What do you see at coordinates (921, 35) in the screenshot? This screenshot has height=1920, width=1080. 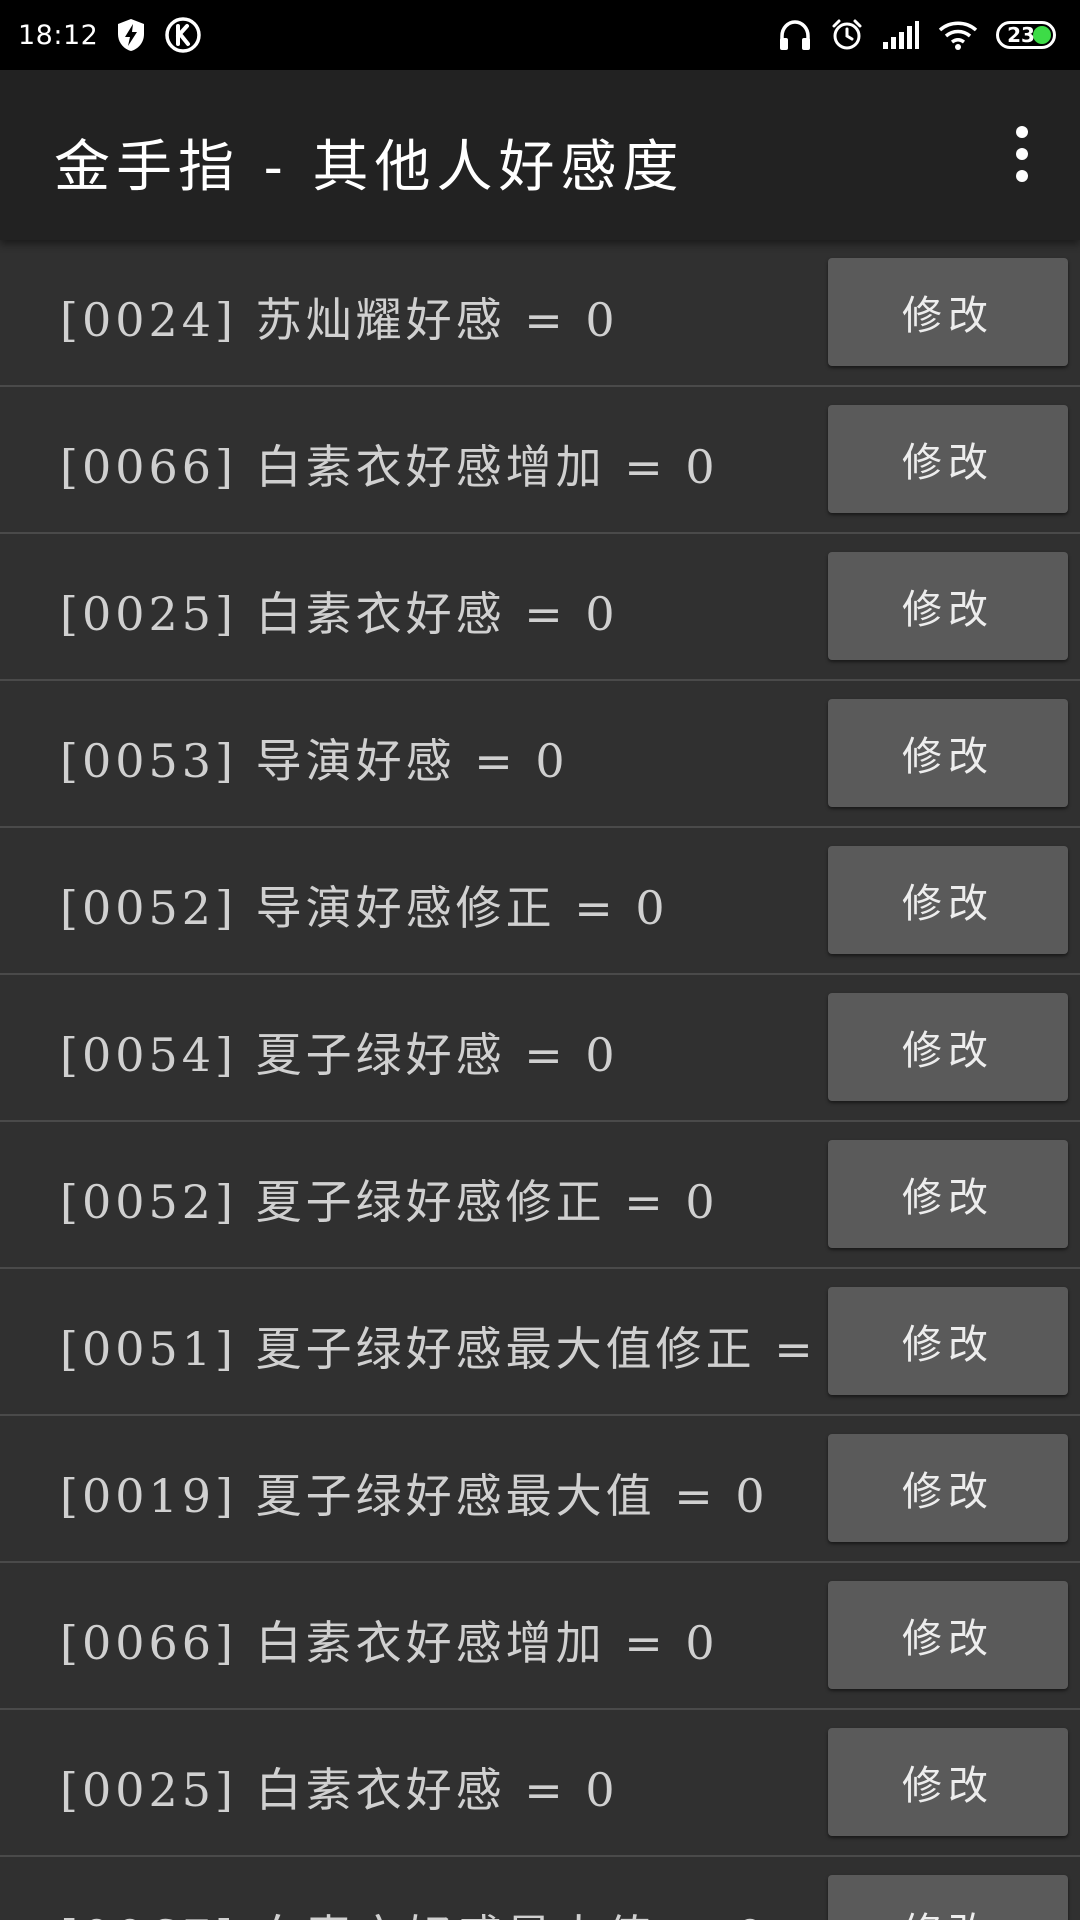 I see `status-right: 23` at bounding box center [921, 35].